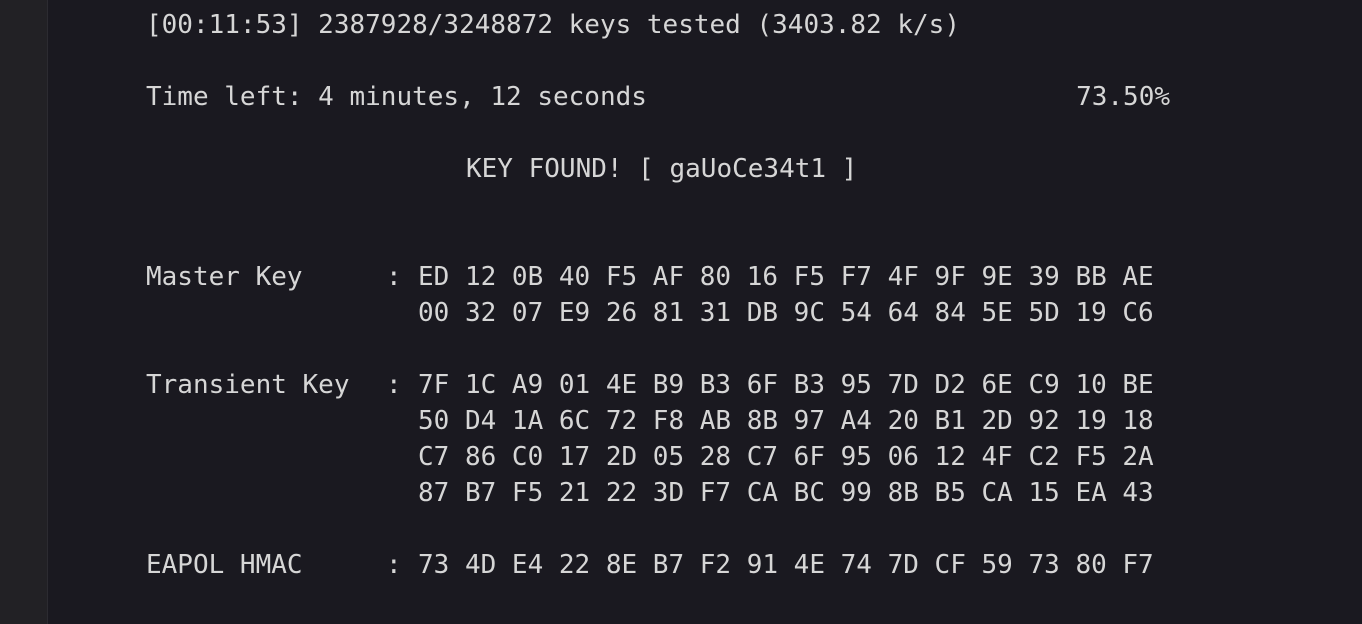 The width and height of the screenshot is (1362, 624). What do you see at coordinates (396, 97) in the screenshot?
I see `time-left: Time left: 4 minutes, 12 seconds` at bounding box center [396, 97].